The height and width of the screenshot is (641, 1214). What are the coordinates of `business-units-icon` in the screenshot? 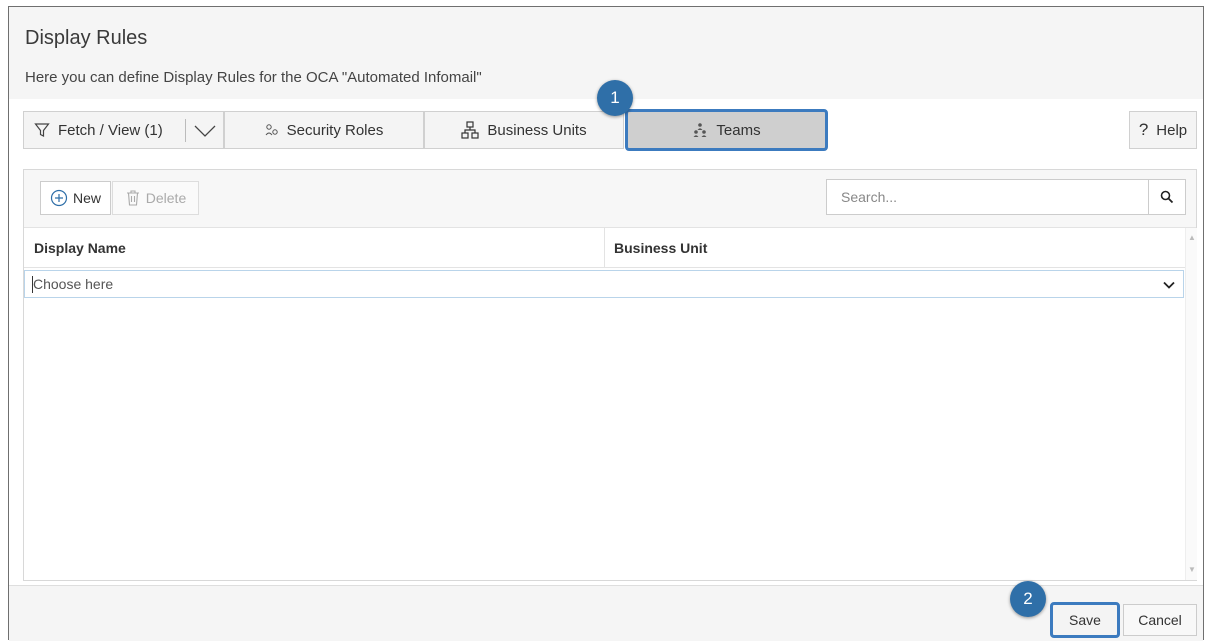 It's located at (470, 130).